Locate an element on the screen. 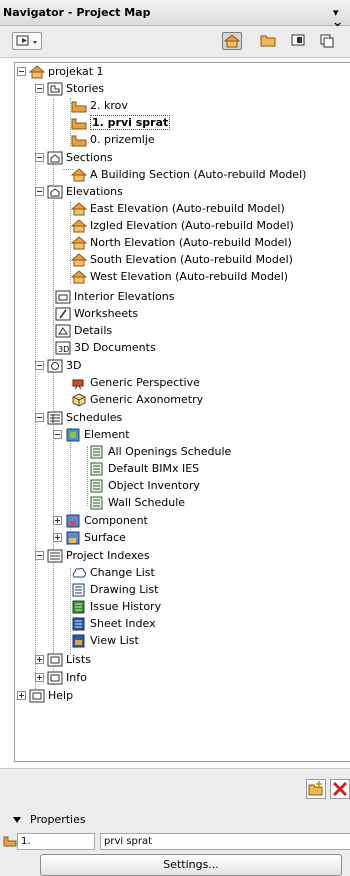 The height and width of the screenshot is (876, 350). 3d-icon is located at coordinates (55, 366).